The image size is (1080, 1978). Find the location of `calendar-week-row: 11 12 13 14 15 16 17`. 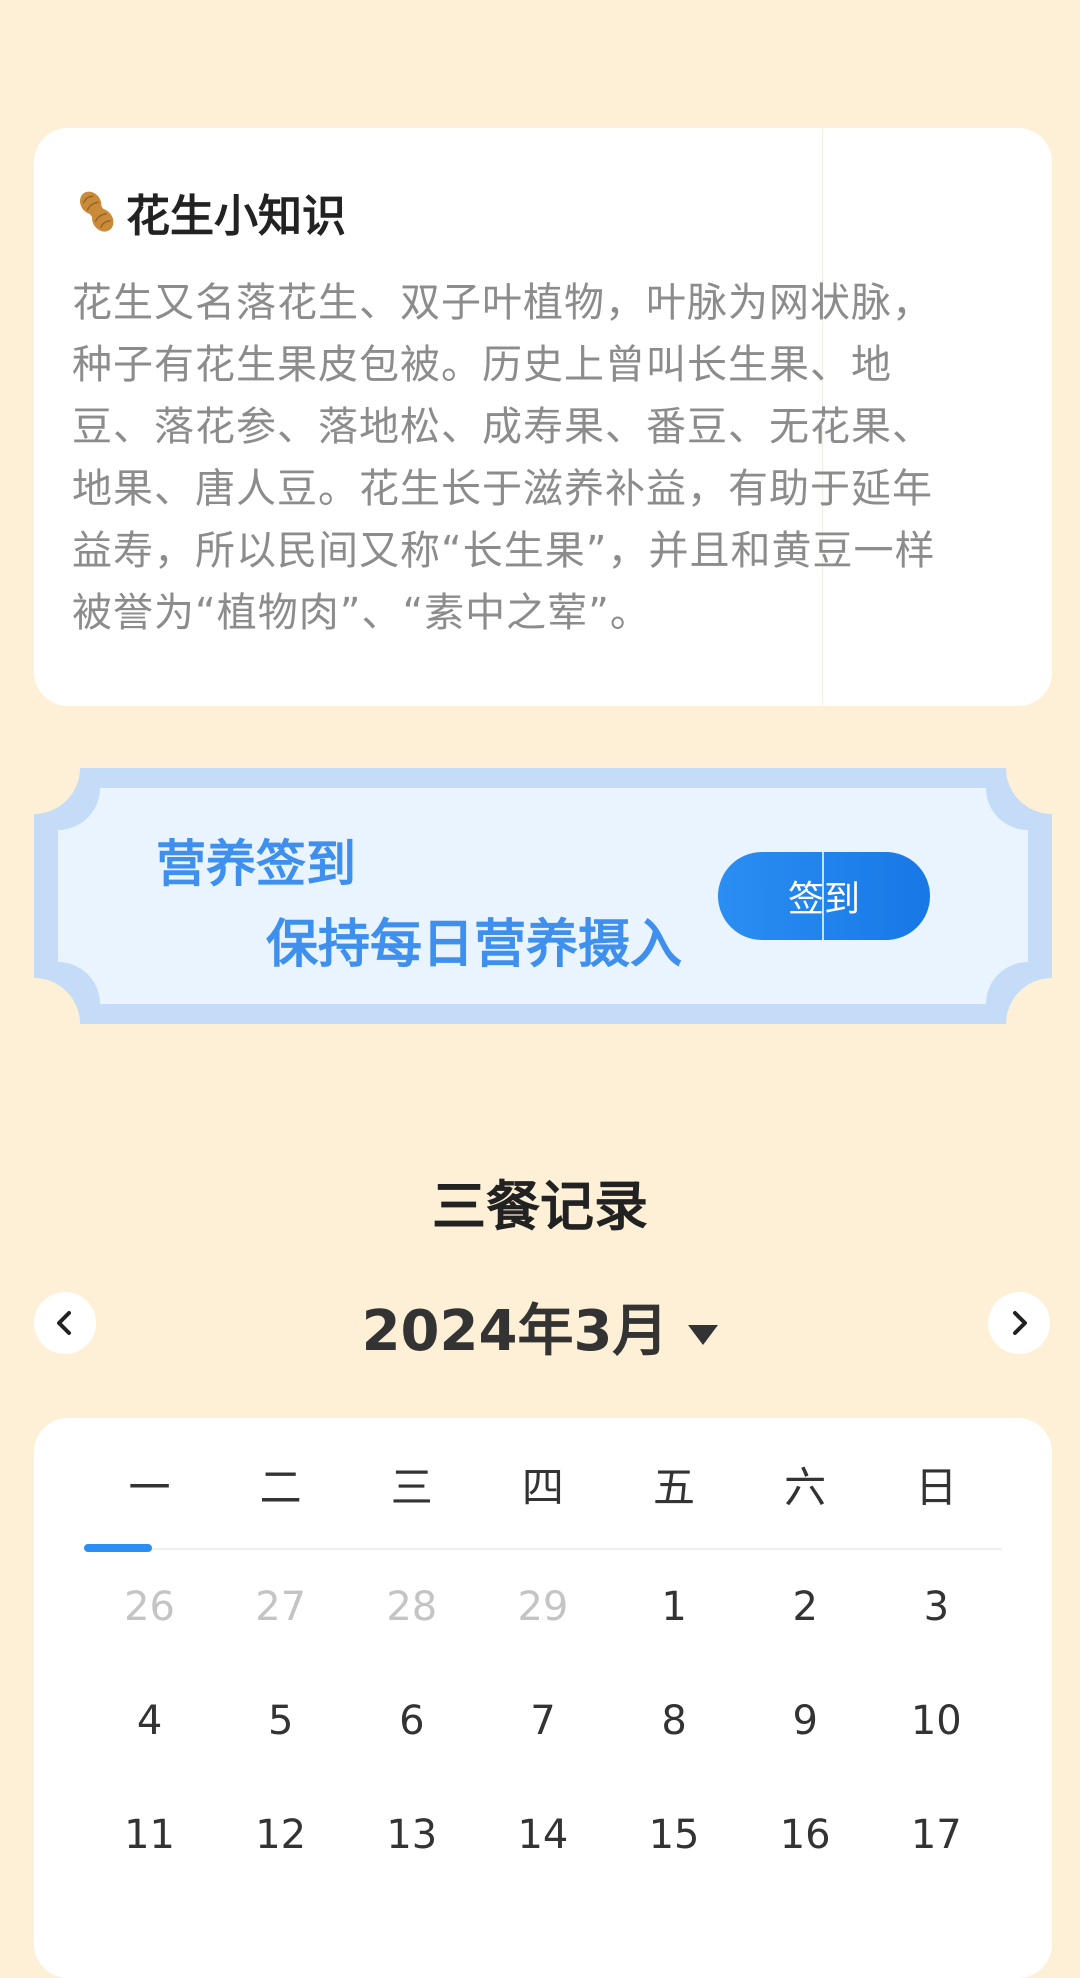

calendar-week-row: 11 12 13 14 15 16 17 is located at coordinates (543, 1835).